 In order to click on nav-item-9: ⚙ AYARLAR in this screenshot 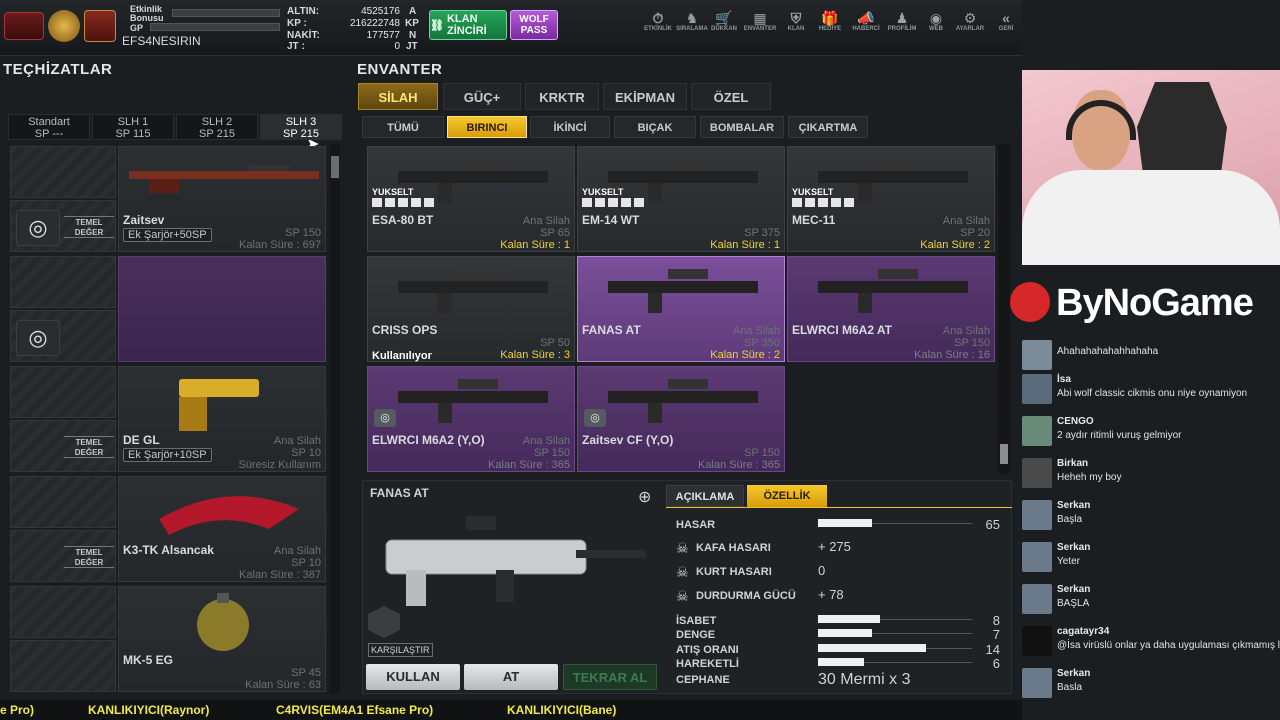, I will do `click(970, 21)`.